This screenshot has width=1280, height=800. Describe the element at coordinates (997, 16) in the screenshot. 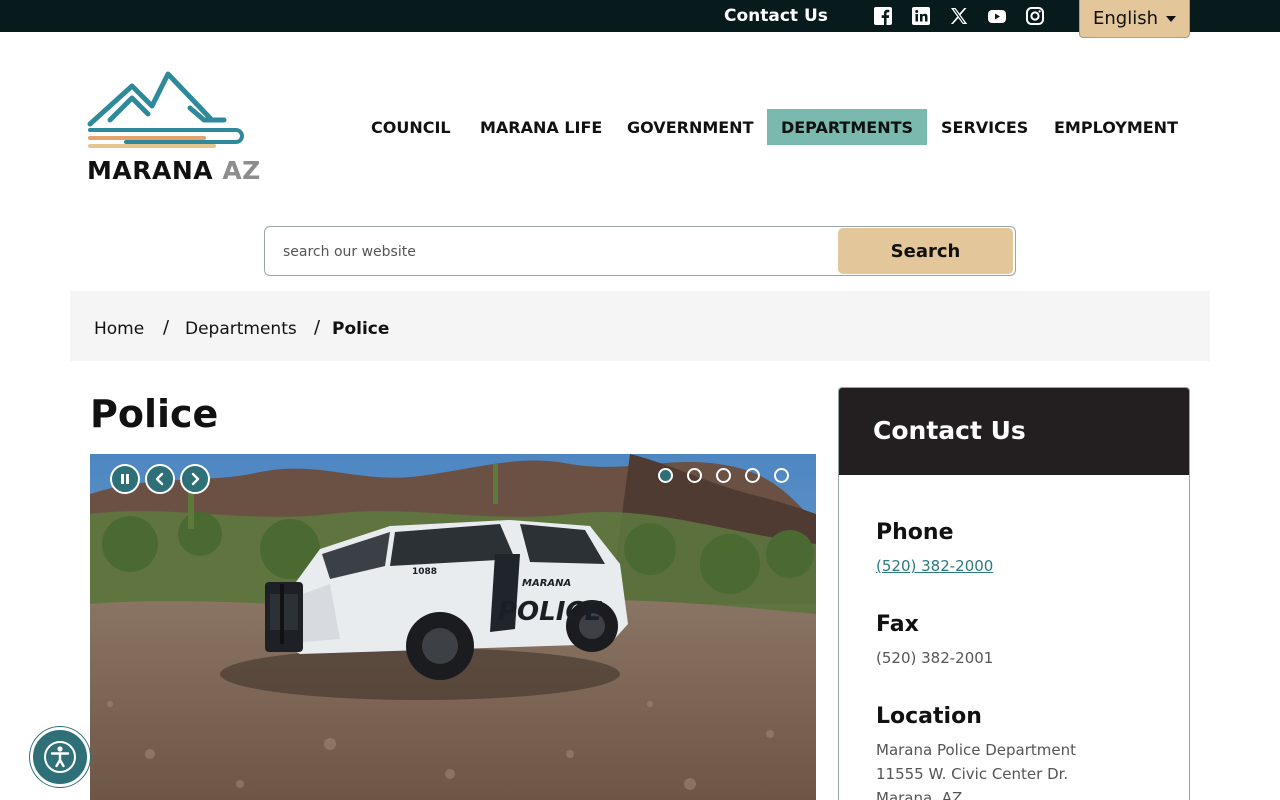

I see `youtube-icon` at that location.